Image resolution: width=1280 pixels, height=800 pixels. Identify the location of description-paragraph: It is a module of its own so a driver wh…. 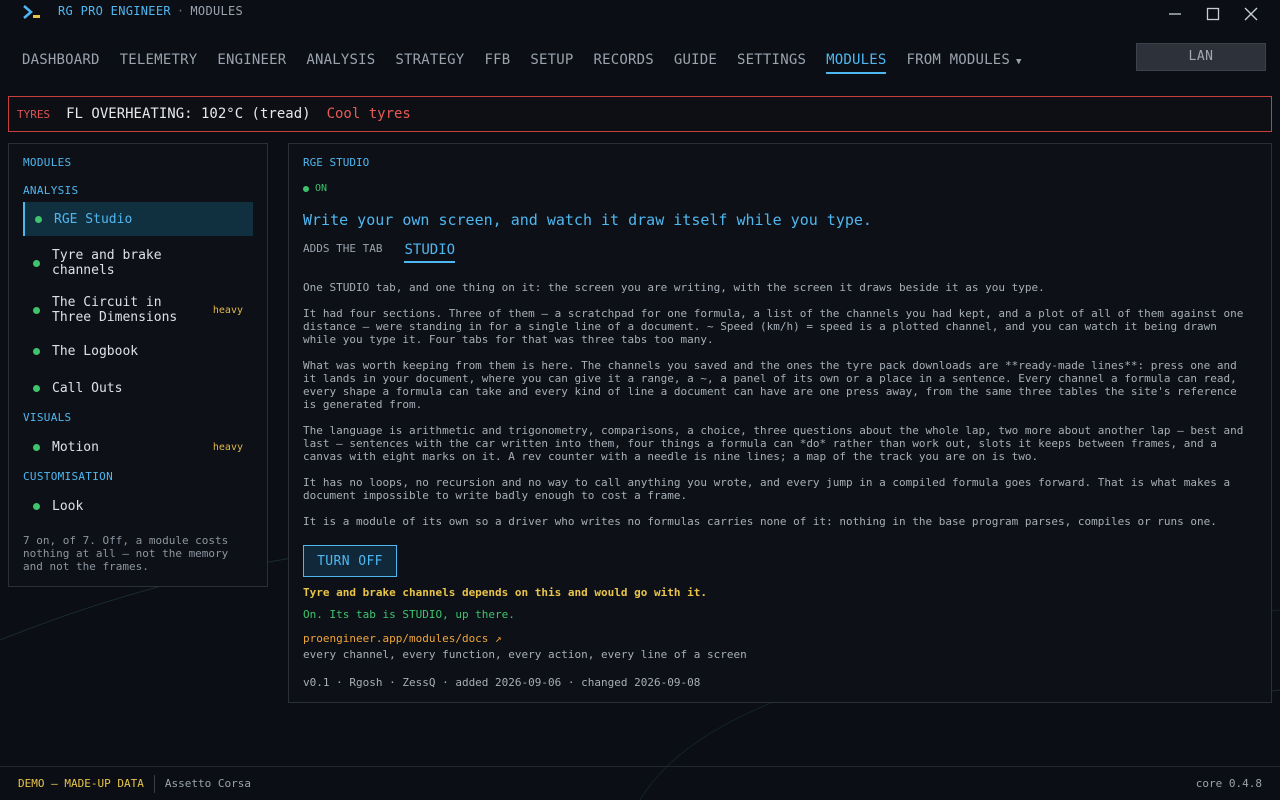
(760, 521).